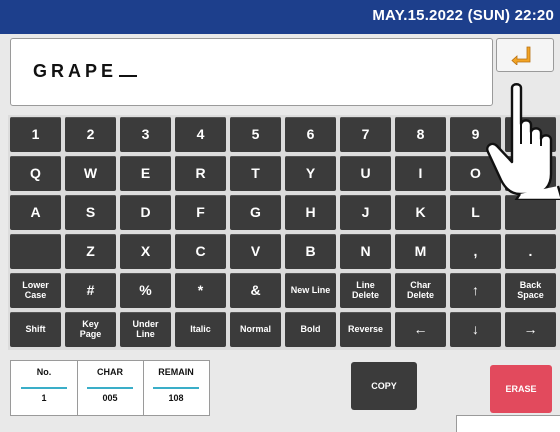  I want to click on key-i: I, so click(420, 173).